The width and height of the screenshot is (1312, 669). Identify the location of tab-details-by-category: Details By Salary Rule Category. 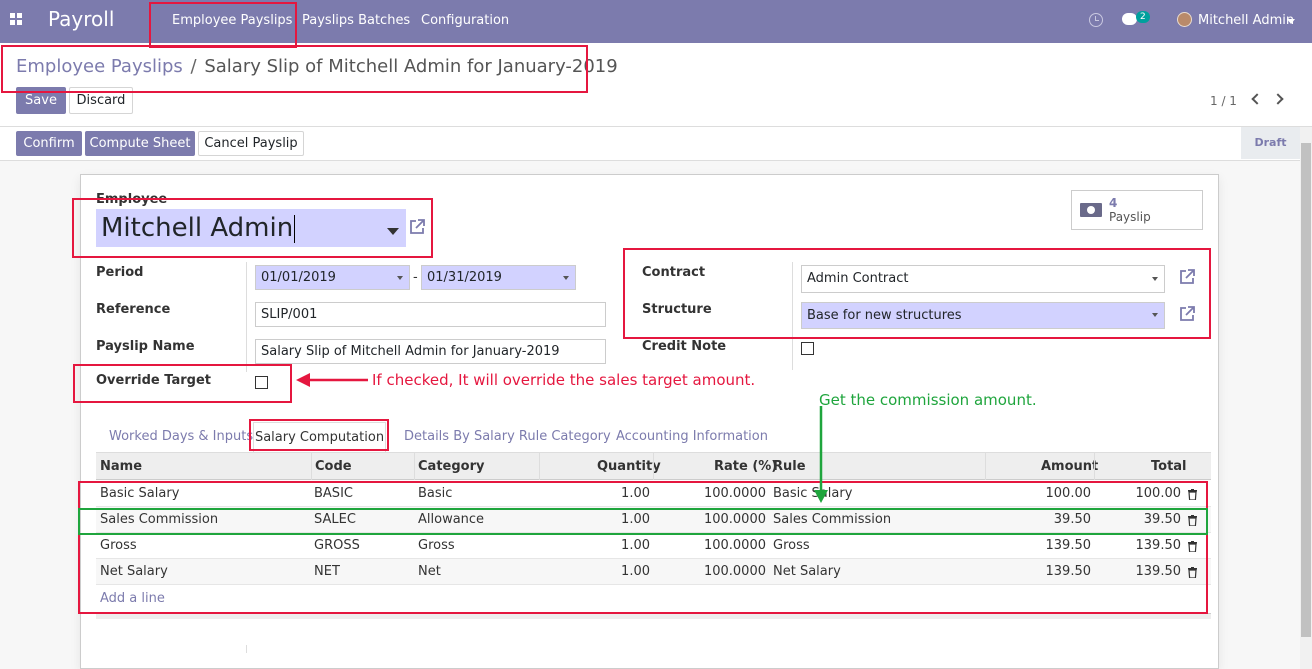
(507, 436).